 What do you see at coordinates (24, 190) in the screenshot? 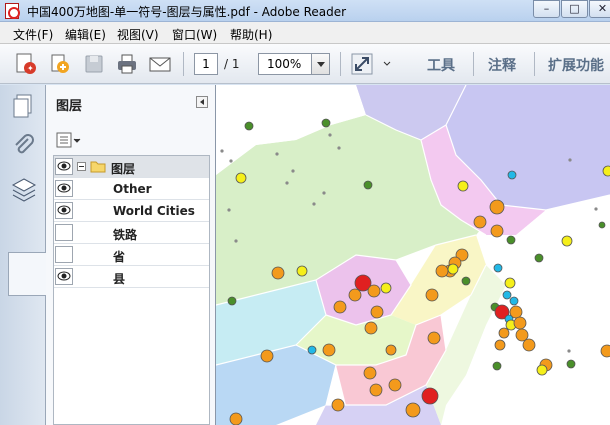
I see `layers-icon` at bounding box center [24, 190].